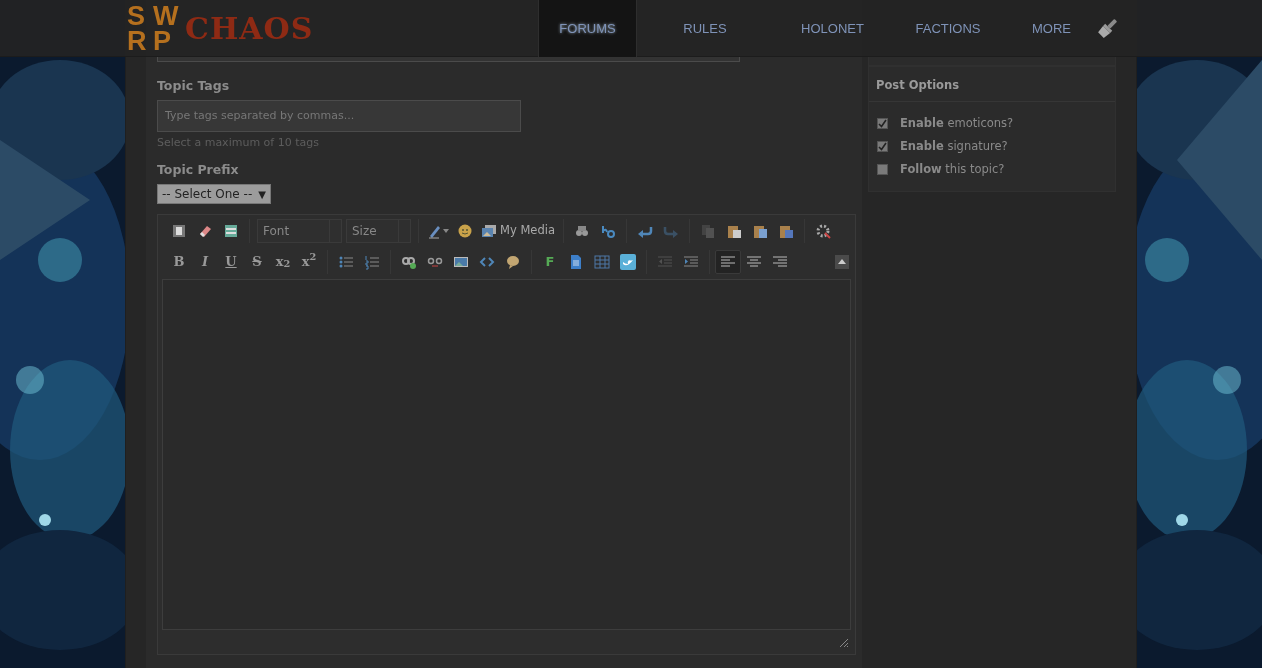 This screenshot has height=668, width=1262. Describe the element at coordinates (198, 170) in the screenshot. I see `field-label: Topic Prefix` at that location.